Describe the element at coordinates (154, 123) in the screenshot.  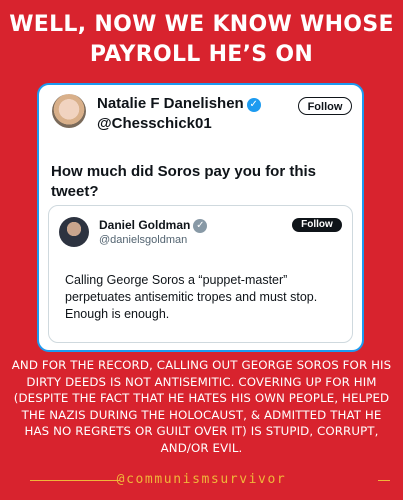
I see `tweet-author-handle: @Chesschick01` at that location.